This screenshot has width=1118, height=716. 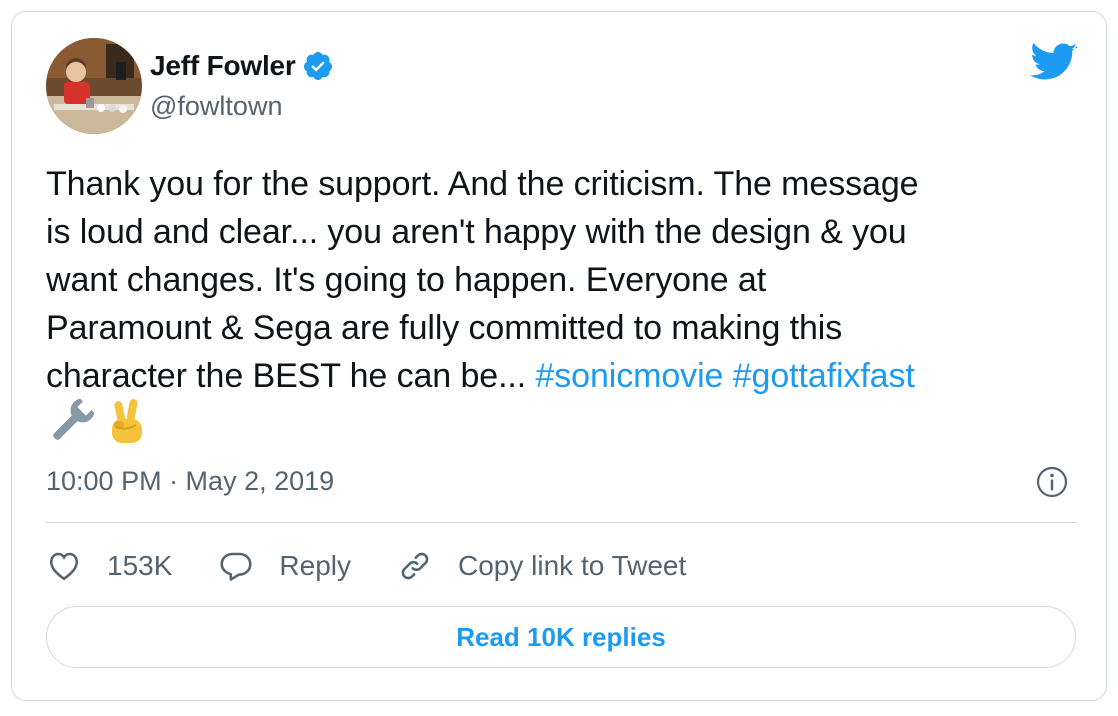 I want to click on avatar, so click(x=94, y=86).